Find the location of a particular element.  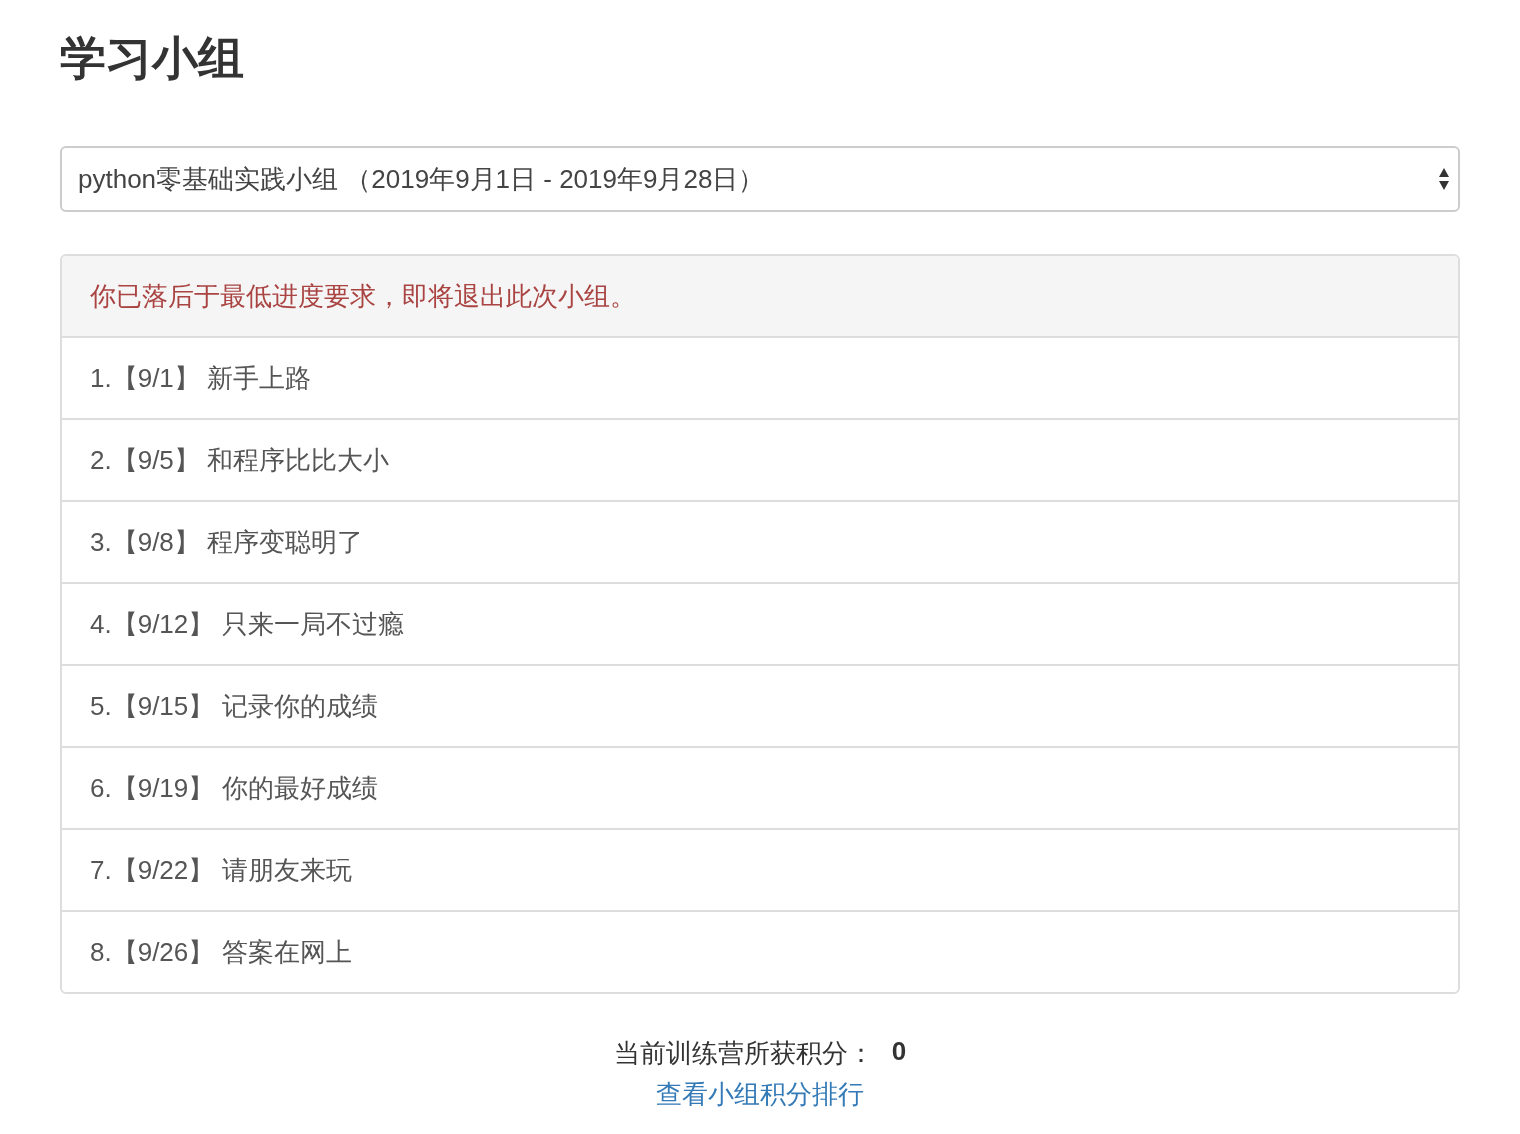

score-label: 当前训练营所获积分： is located at coordinates (743, 1053).